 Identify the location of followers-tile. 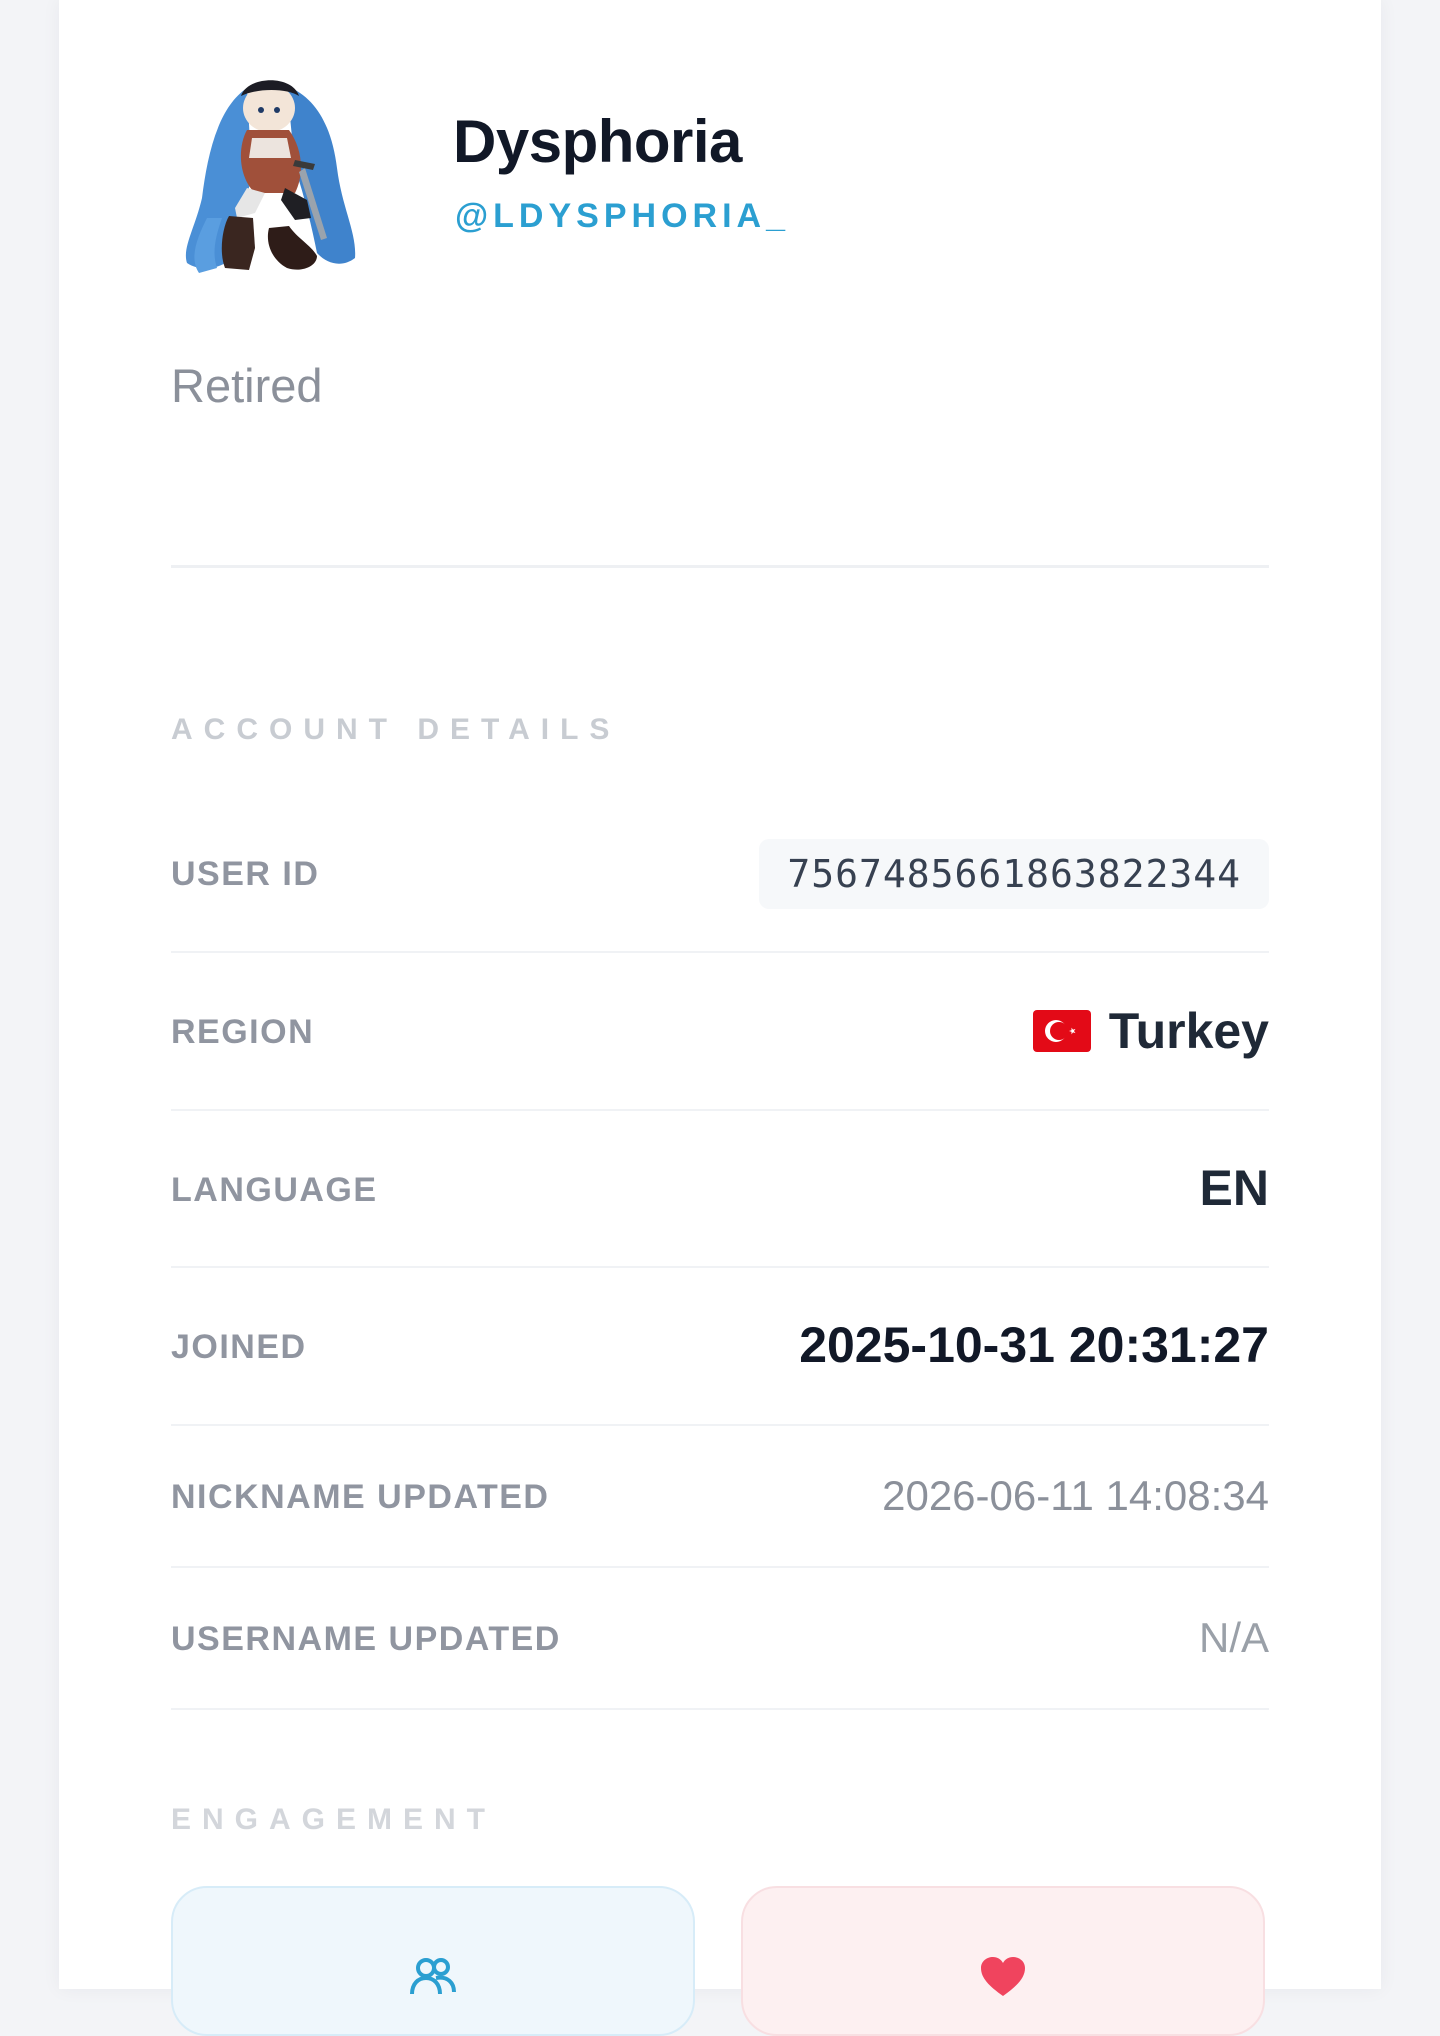
(433, 1961).